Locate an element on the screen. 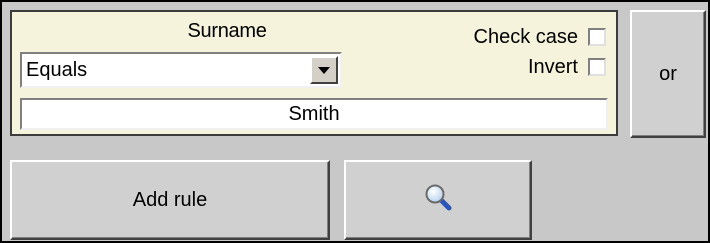 This screenshot has height=243, width=710. add-rule-button-label: Add rule is located at coordinates (170, 199).